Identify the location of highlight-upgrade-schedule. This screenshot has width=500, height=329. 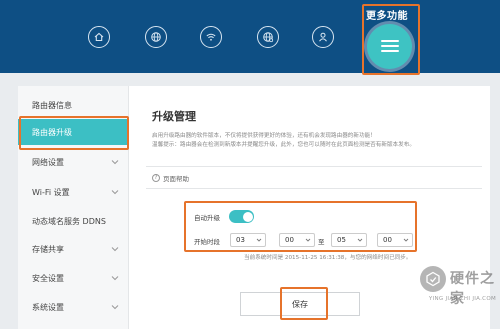
(300, 226).